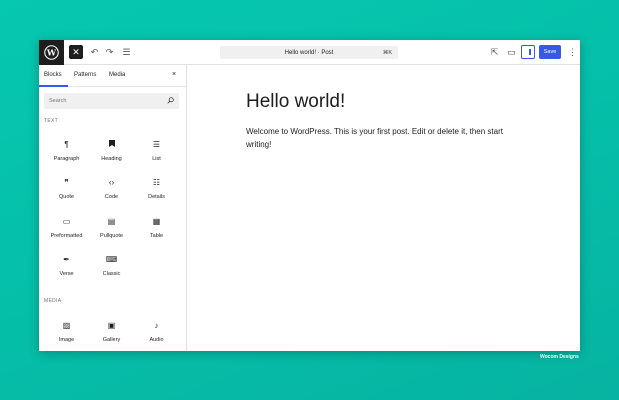 The image size is (619, 400). What do you see at coordinates (66, 340) in the screenshot?
I see `block-label: Image` at bounding box center [66, 340].